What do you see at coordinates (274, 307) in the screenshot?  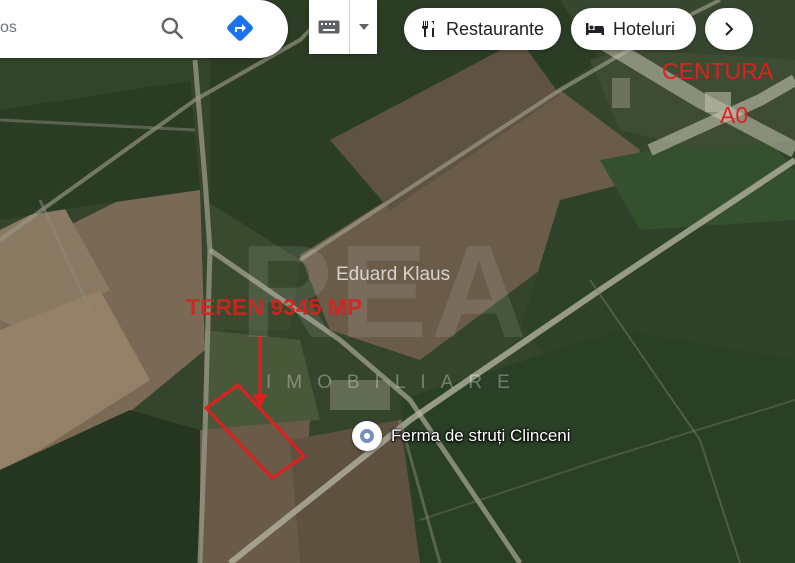 I see `plot-annotation: TEREN 9345 MP` at bounding box center [274, 307].